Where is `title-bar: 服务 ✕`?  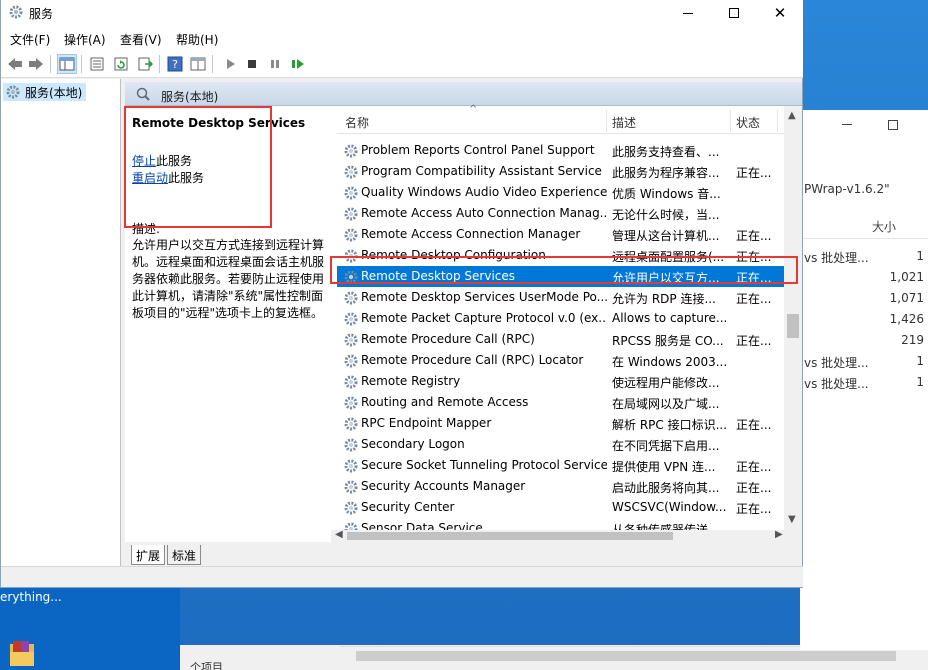 title-bar: 服务 ✕ is located at coordinates (402, 13).